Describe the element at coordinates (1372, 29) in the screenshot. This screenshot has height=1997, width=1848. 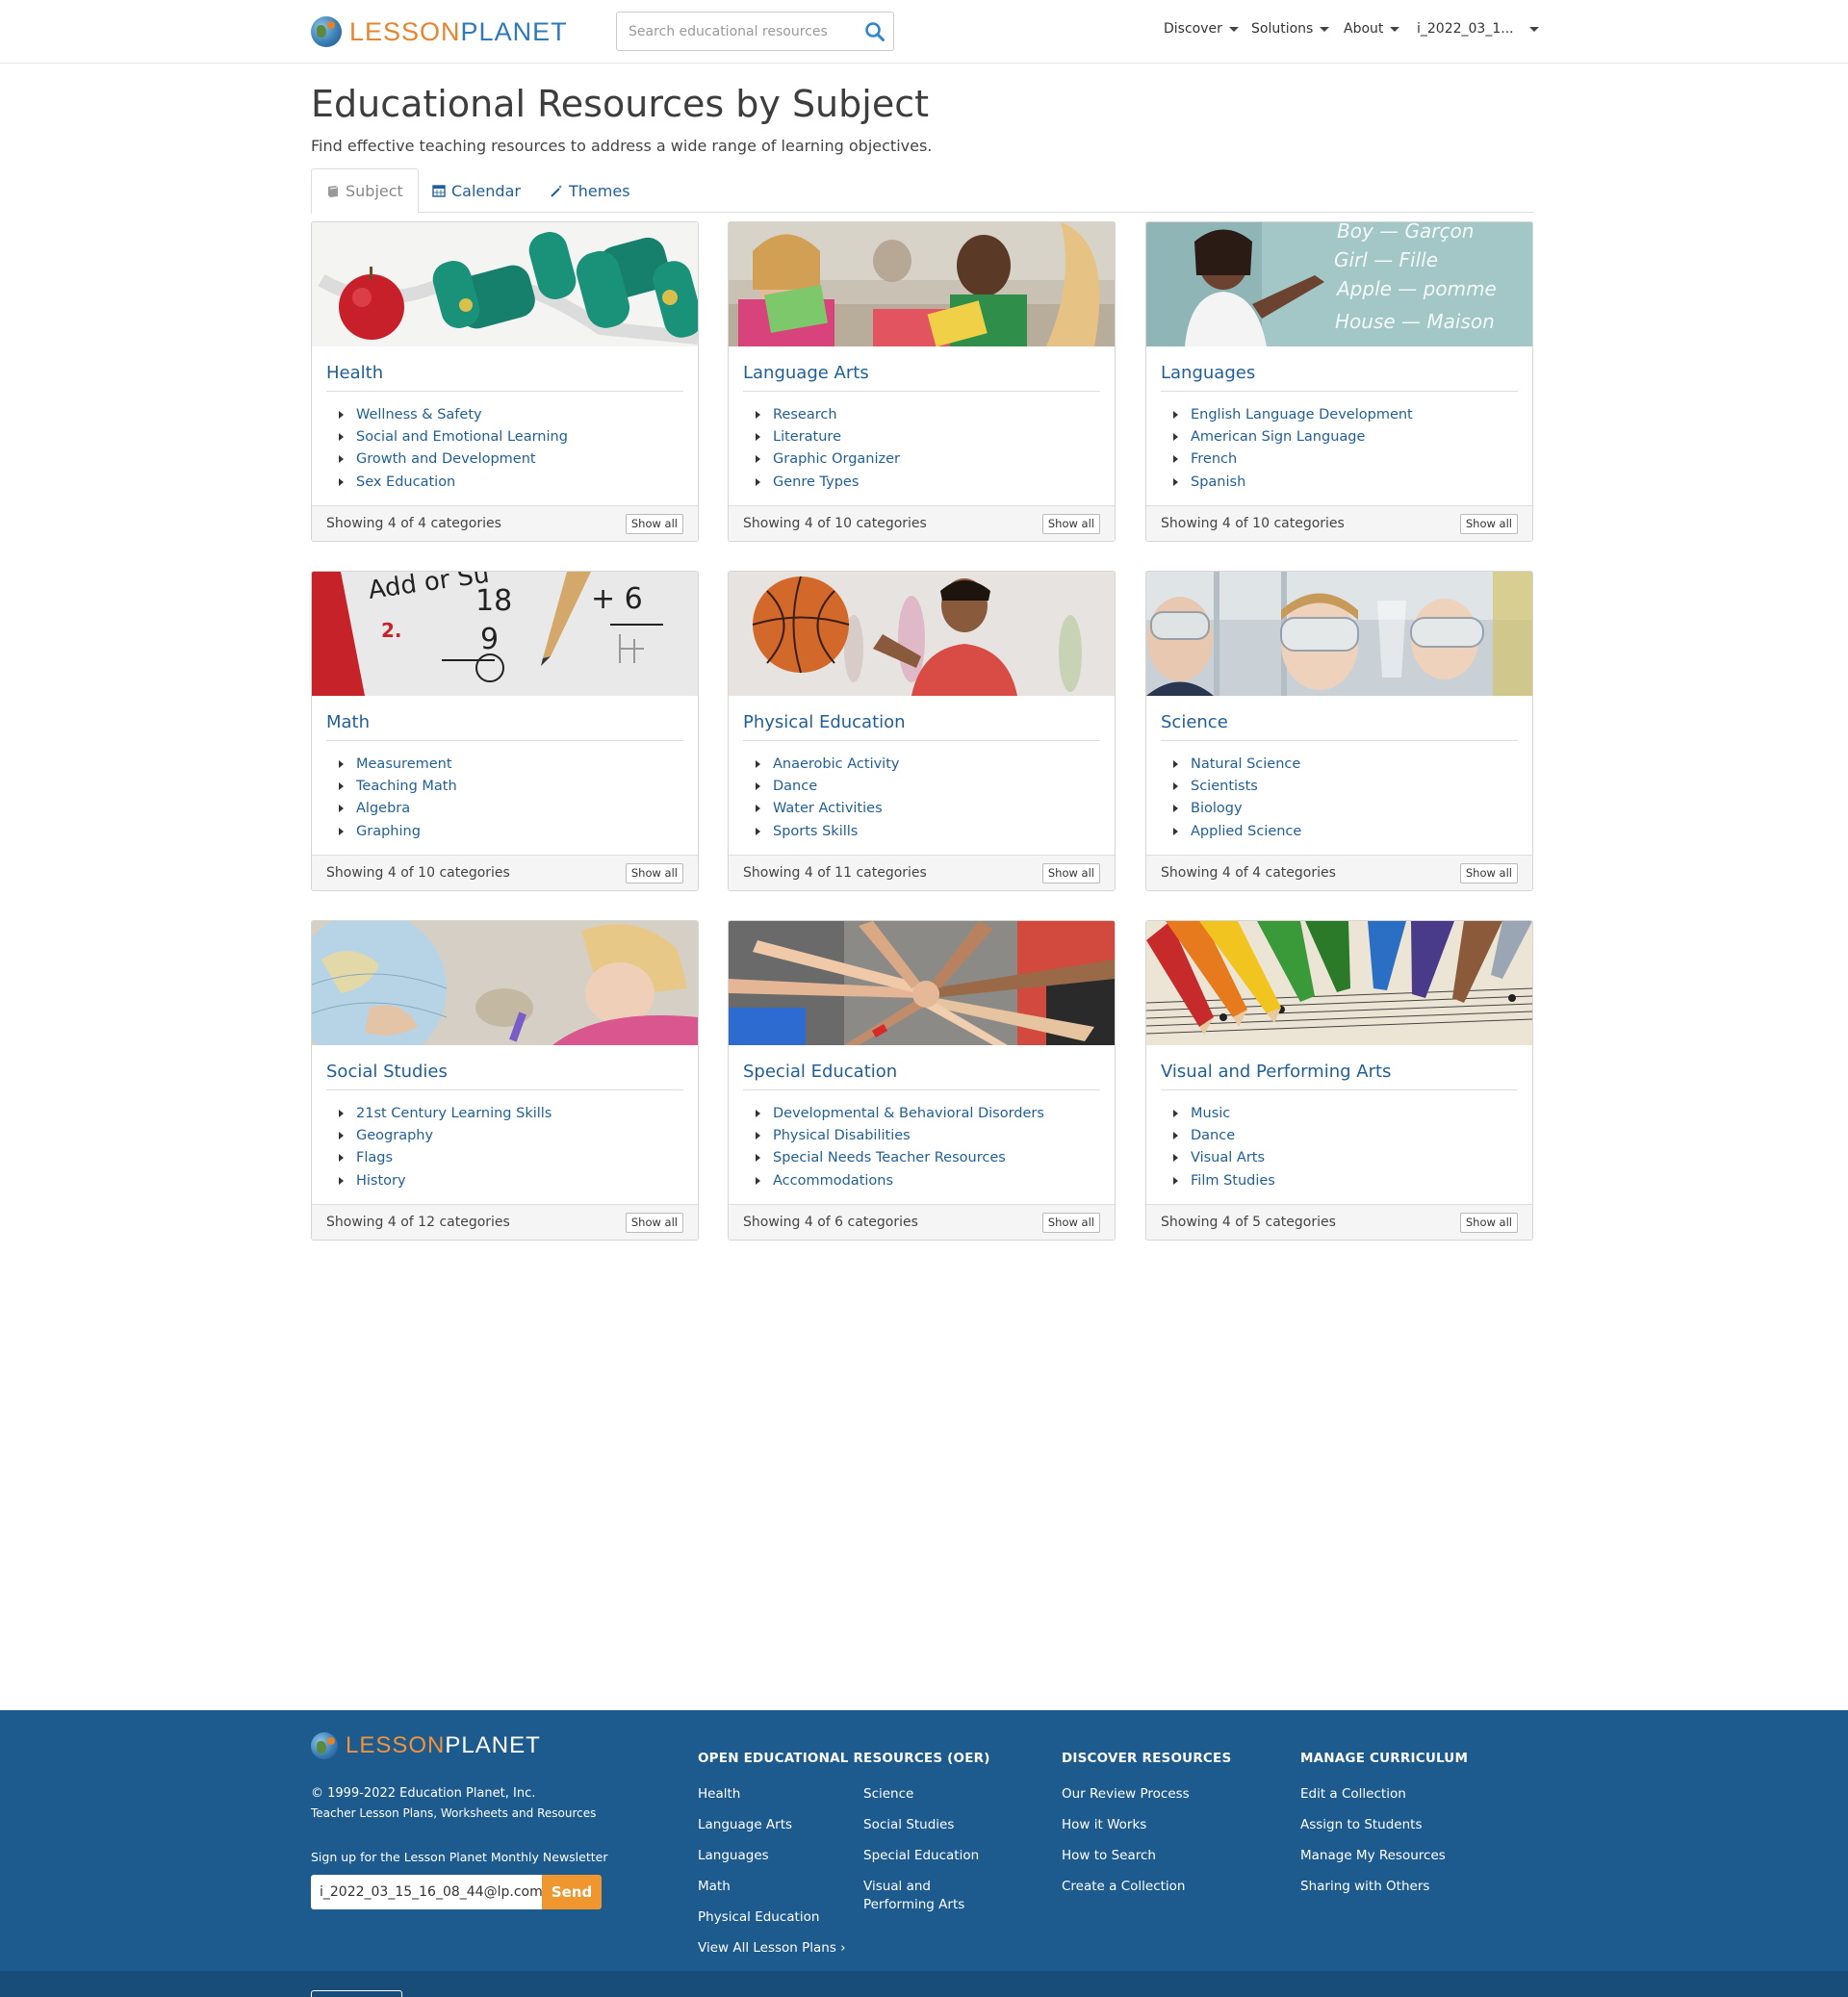
I see `nav-about: About` at that location.